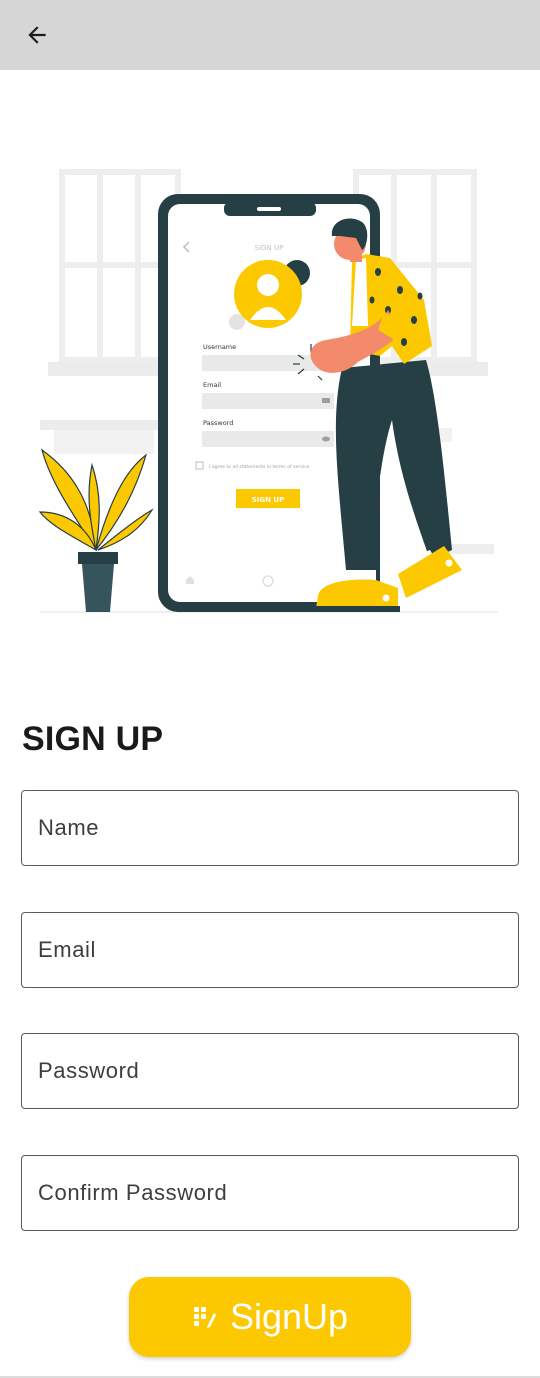 Image resolution: width=540 pixels, height=1378 pixels. What do you see at coordinates (219, 347) in the screenshot?
I see `phone-username-label: Username` at bounding box center [219, 347].